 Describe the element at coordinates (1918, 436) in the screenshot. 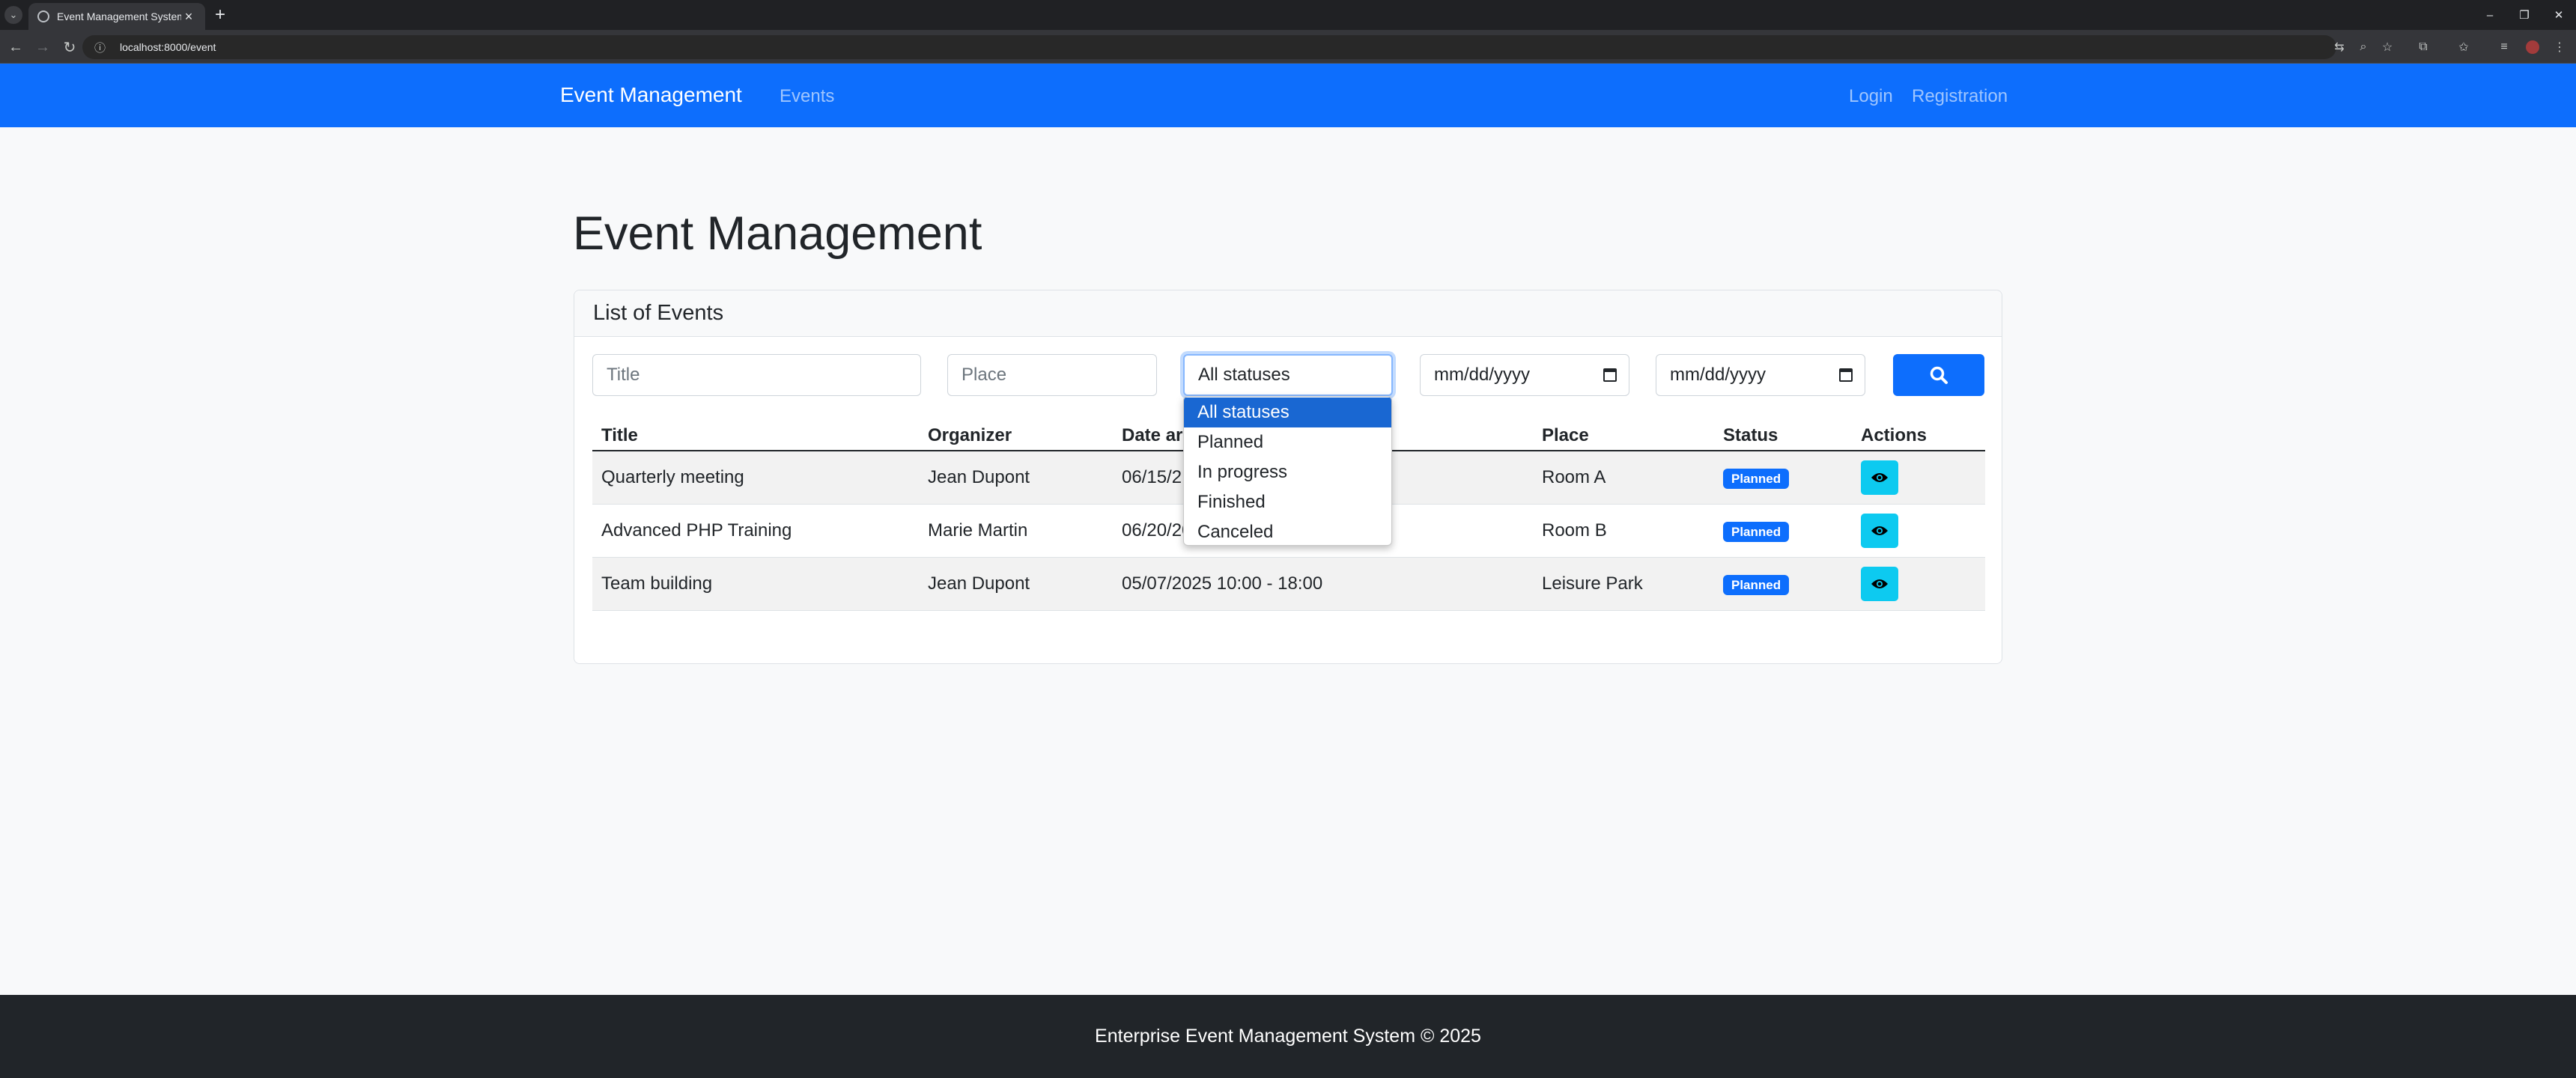

I see `column-header-actions: Actions` at that location.